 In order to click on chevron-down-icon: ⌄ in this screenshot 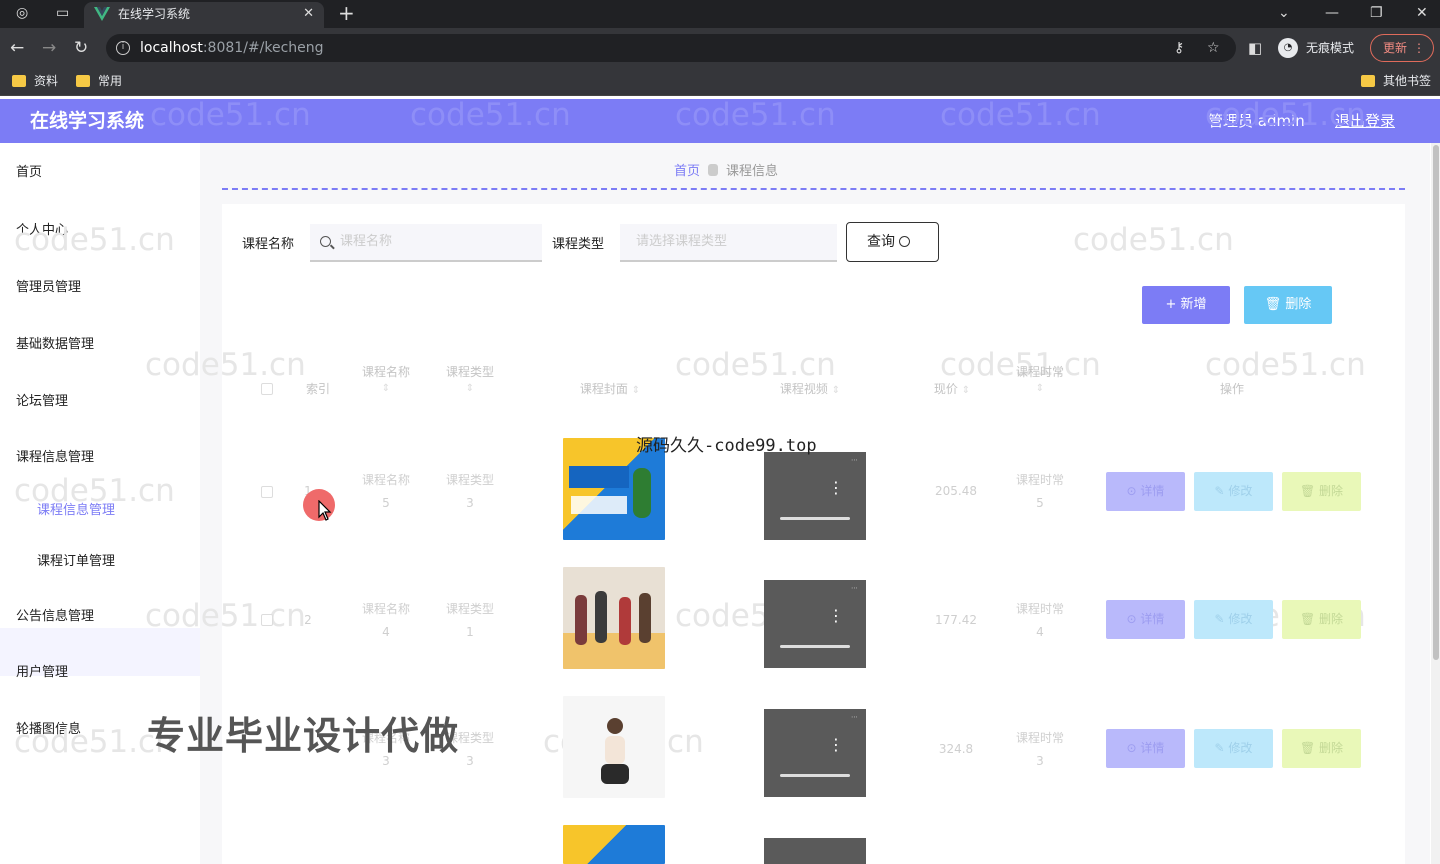, I will do `click(1284, 13)`.